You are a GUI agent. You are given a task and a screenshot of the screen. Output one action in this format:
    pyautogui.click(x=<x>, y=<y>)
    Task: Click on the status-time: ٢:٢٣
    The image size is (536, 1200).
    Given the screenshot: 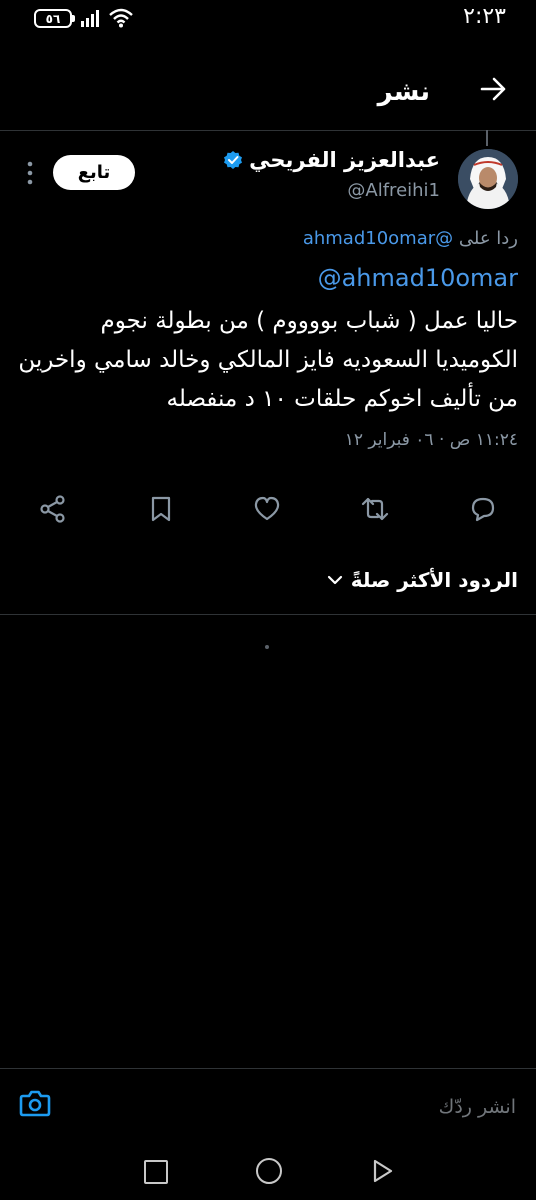 What is the action you would take?
    pyautogui.click(x=484, y=16)
    